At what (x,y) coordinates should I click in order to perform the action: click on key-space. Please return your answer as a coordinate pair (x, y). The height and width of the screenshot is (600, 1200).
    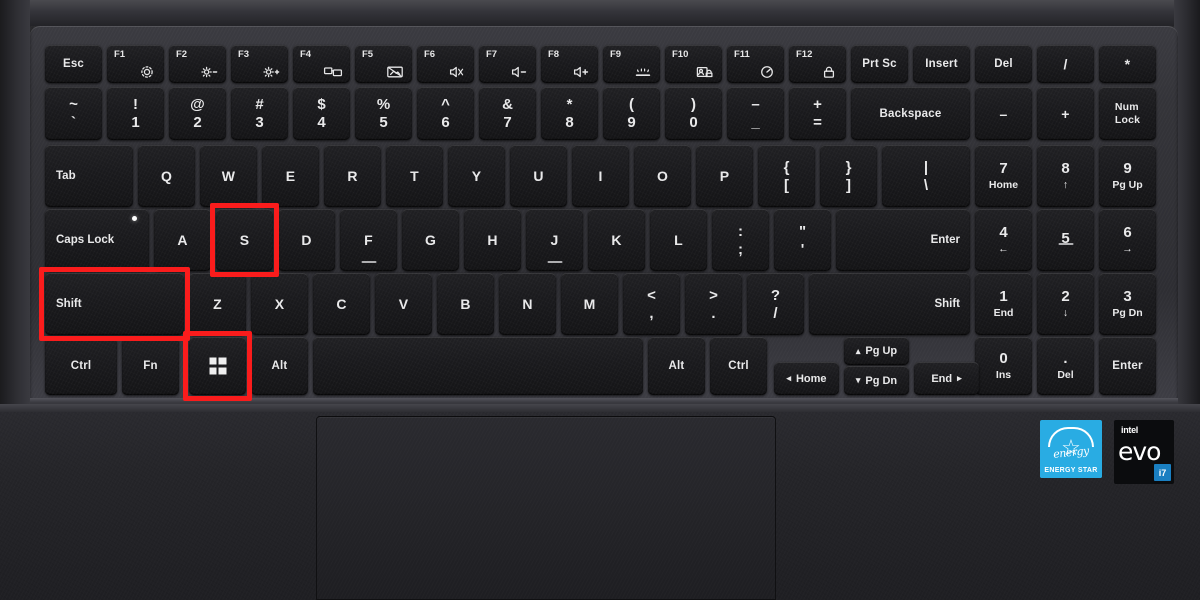
    Looking at the image, I should click on (478, 366).